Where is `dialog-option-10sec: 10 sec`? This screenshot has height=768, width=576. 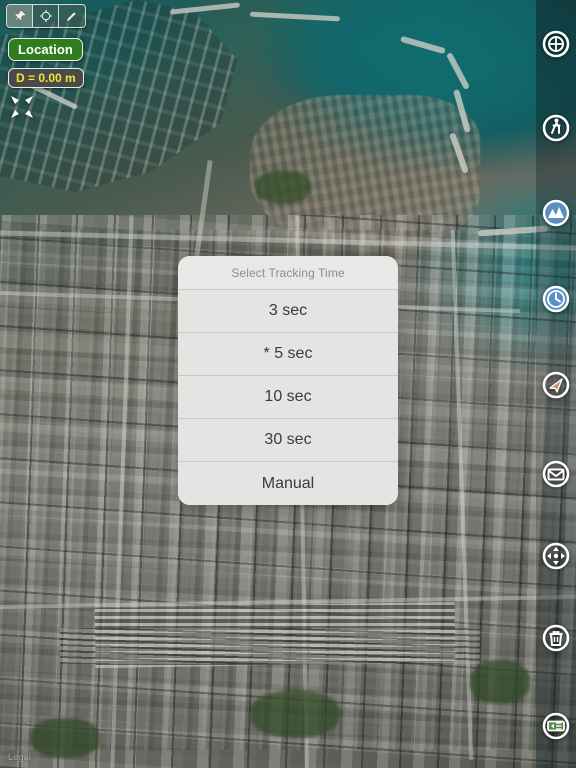
dialog-option-10sec: 10 sec is located at coordinates (288, 397).